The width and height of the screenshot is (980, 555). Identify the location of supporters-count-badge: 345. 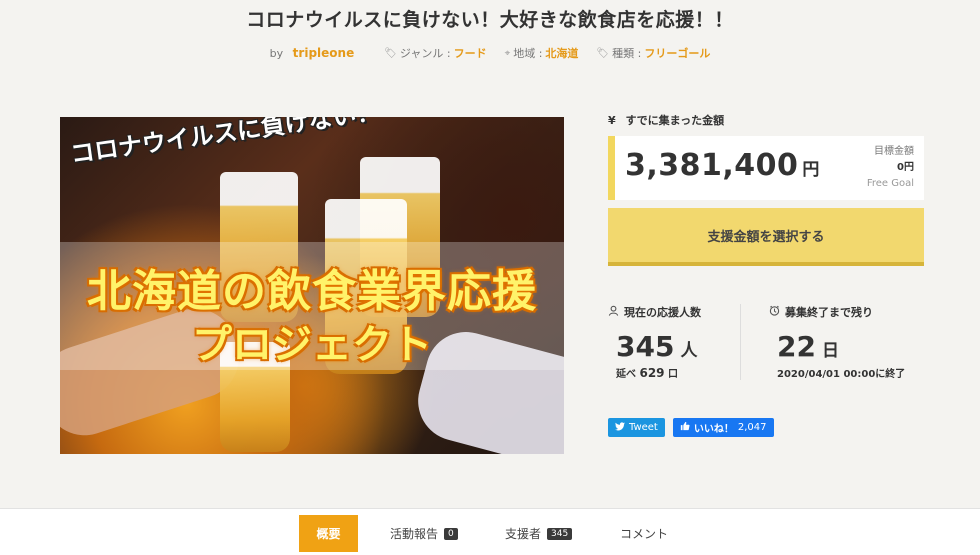
(560, 533).